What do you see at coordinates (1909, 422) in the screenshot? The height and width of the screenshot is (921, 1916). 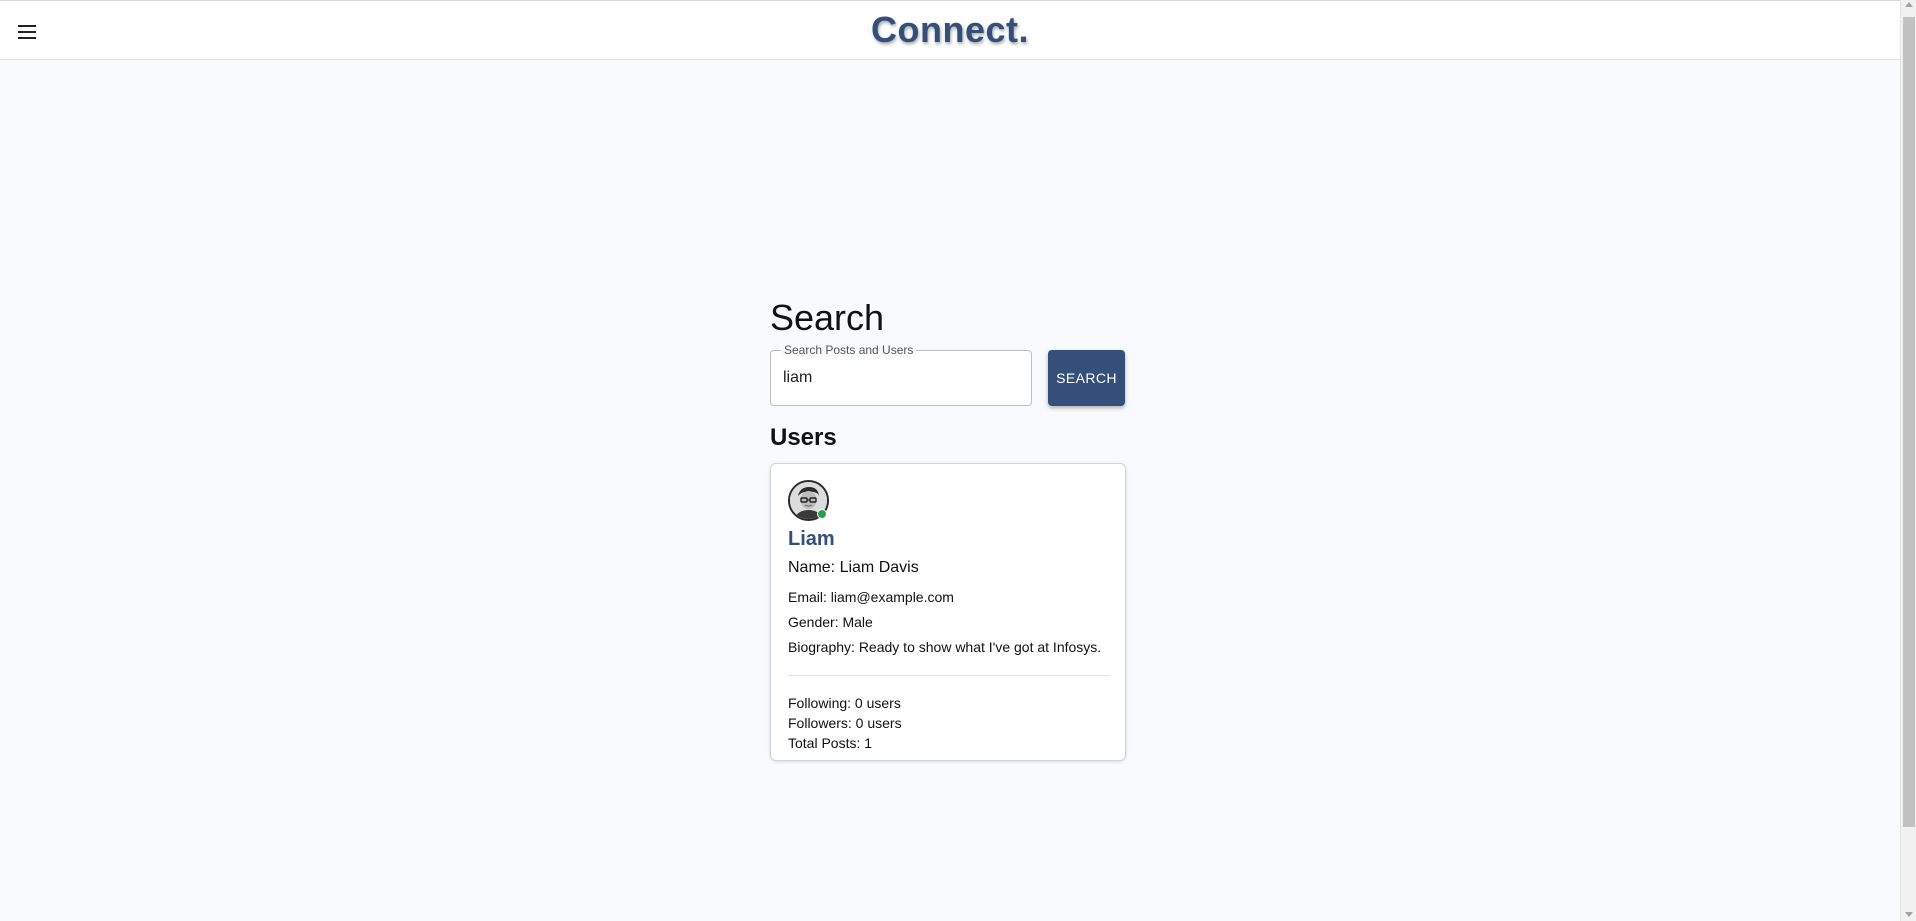 I see `scrollbar-thumb` at bounding box center [1909, 422].